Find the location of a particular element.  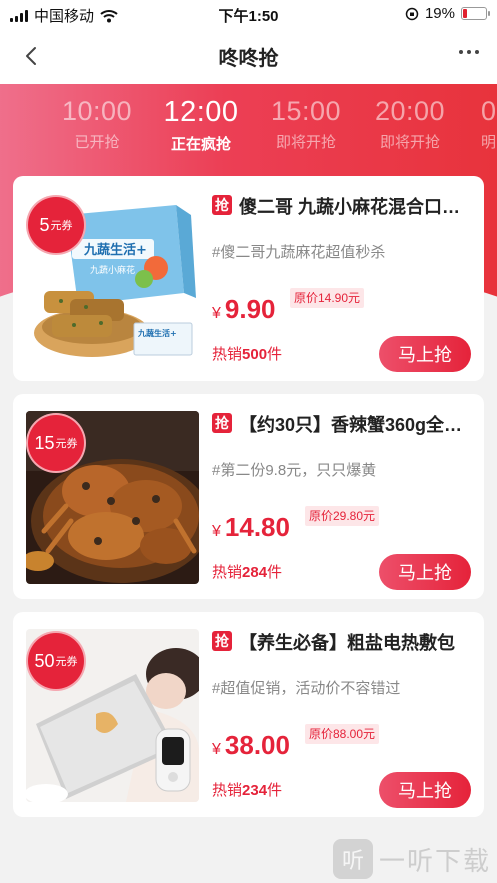

product-subtitle: #傻二哥九蔬麻花超值秒杀 is located at coordinates (299, 252).